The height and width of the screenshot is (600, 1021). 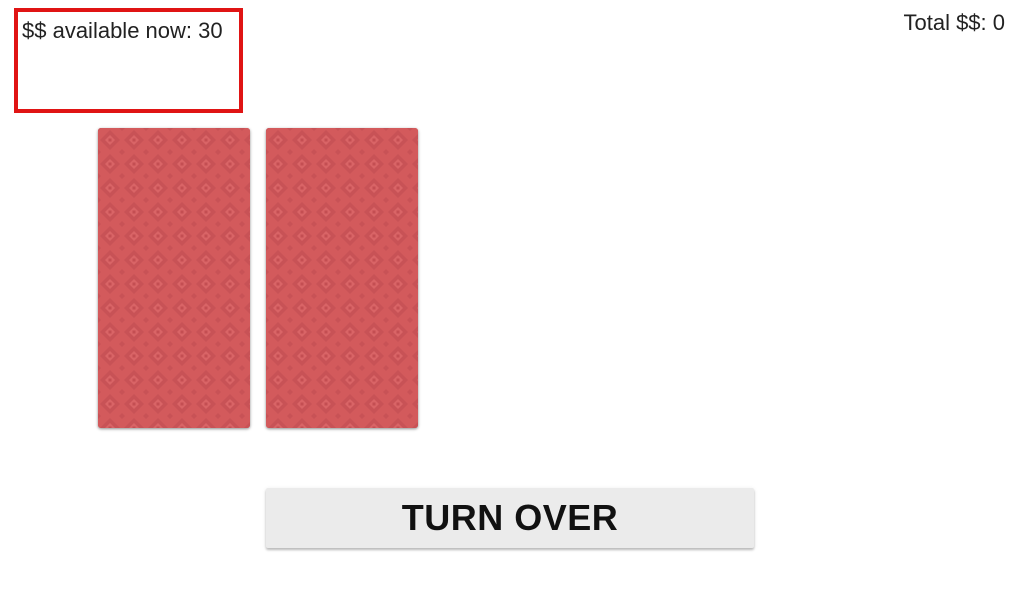 I want to click on total-money-label: Total $$: 0, so click(x=954, y=22).